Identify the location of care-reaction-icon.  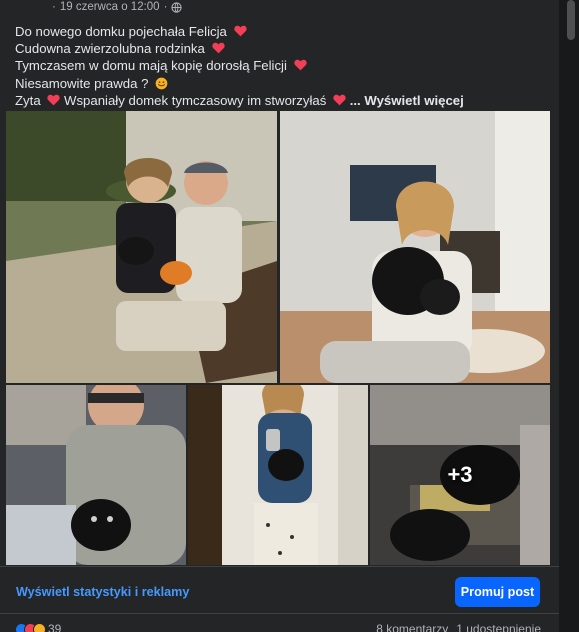
(39, 627).